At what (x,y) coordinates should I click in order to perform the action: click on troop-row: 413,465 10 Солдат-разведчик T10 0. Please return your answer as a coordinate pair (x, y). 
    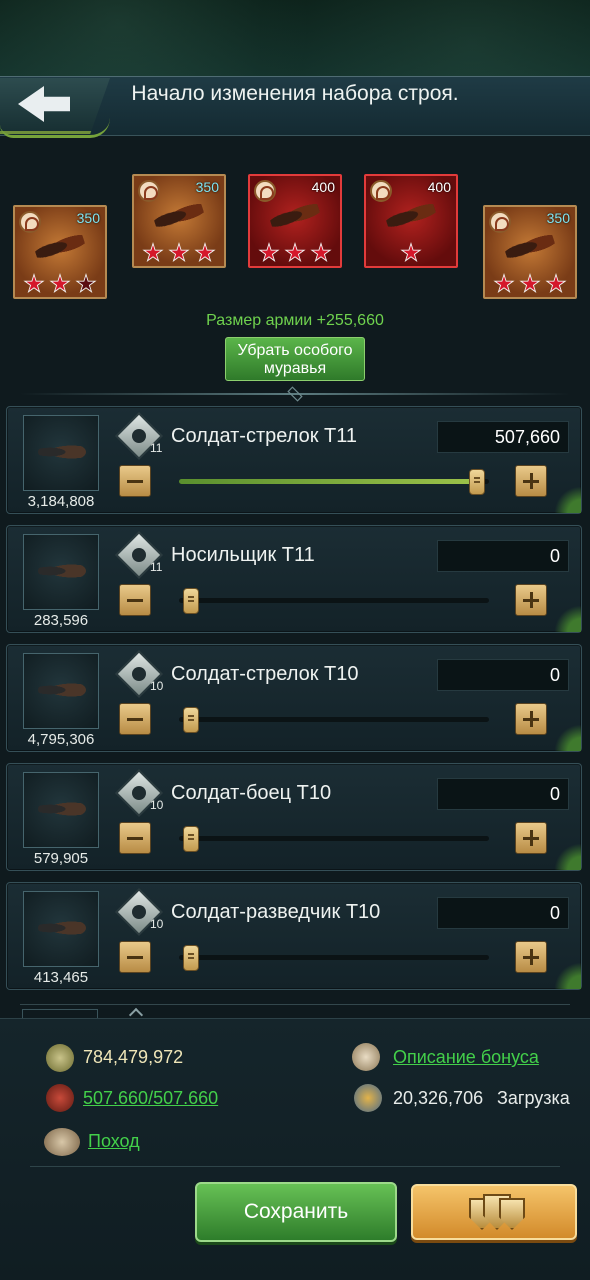
    Looking at the image, I should click on (294, 936).